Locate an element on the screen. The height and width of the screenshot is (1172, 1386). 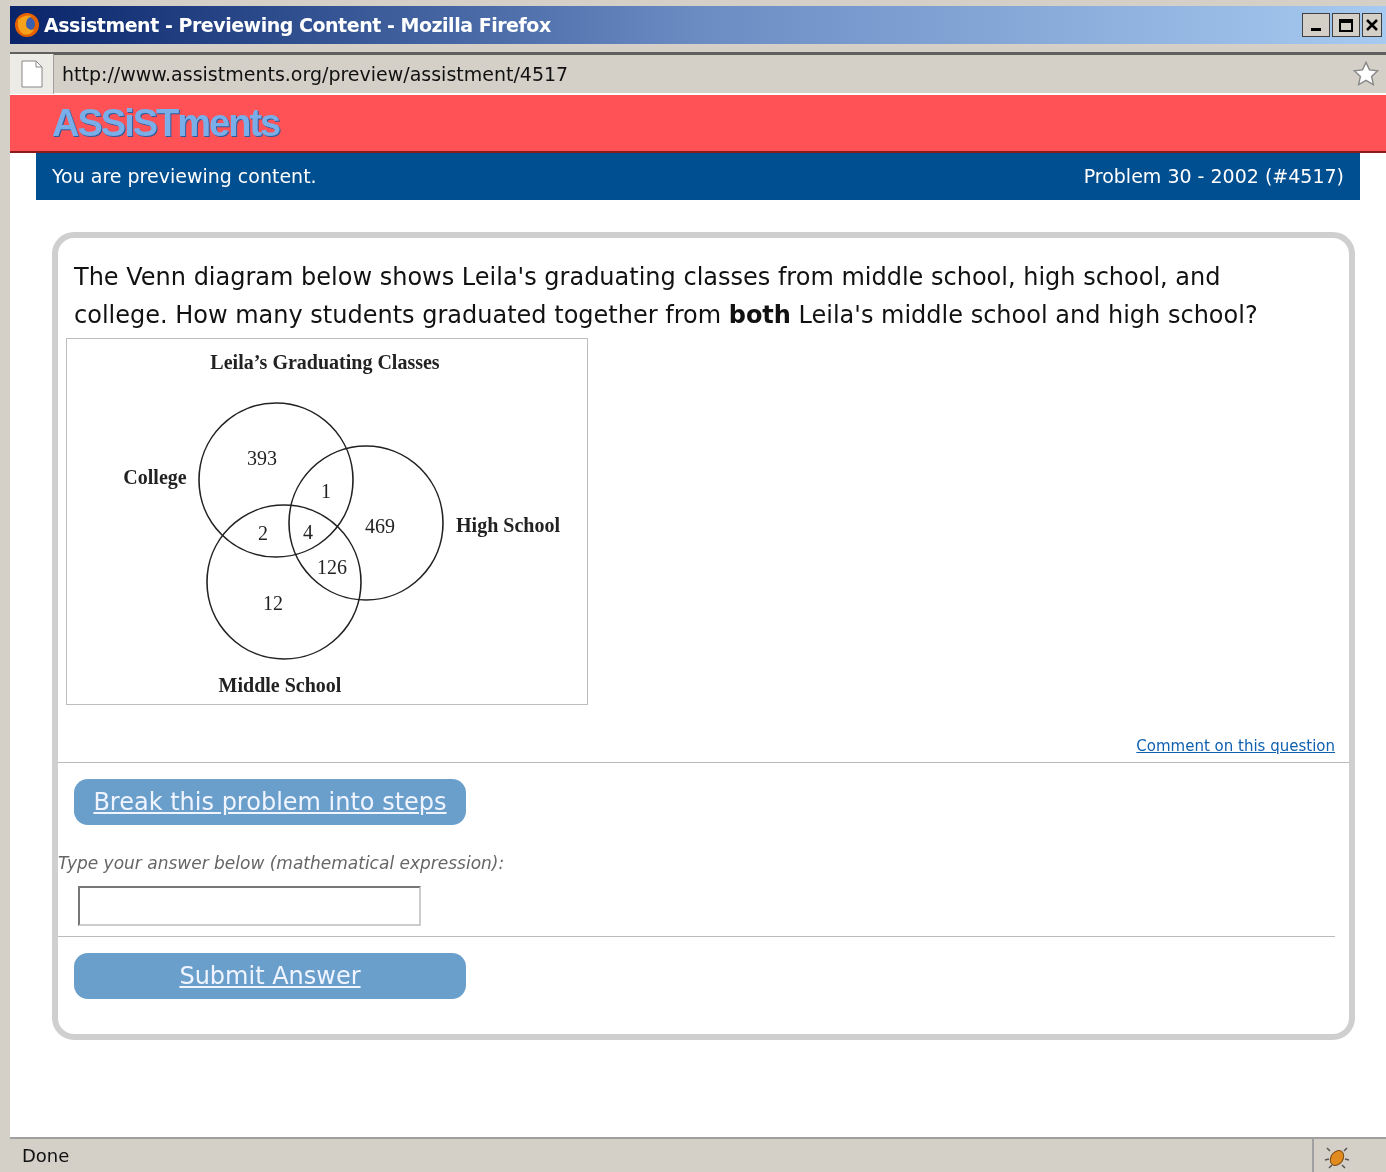
url-text: http://www.assistments.org/preview/assistment/4517 is located at coordinates (315, 74).